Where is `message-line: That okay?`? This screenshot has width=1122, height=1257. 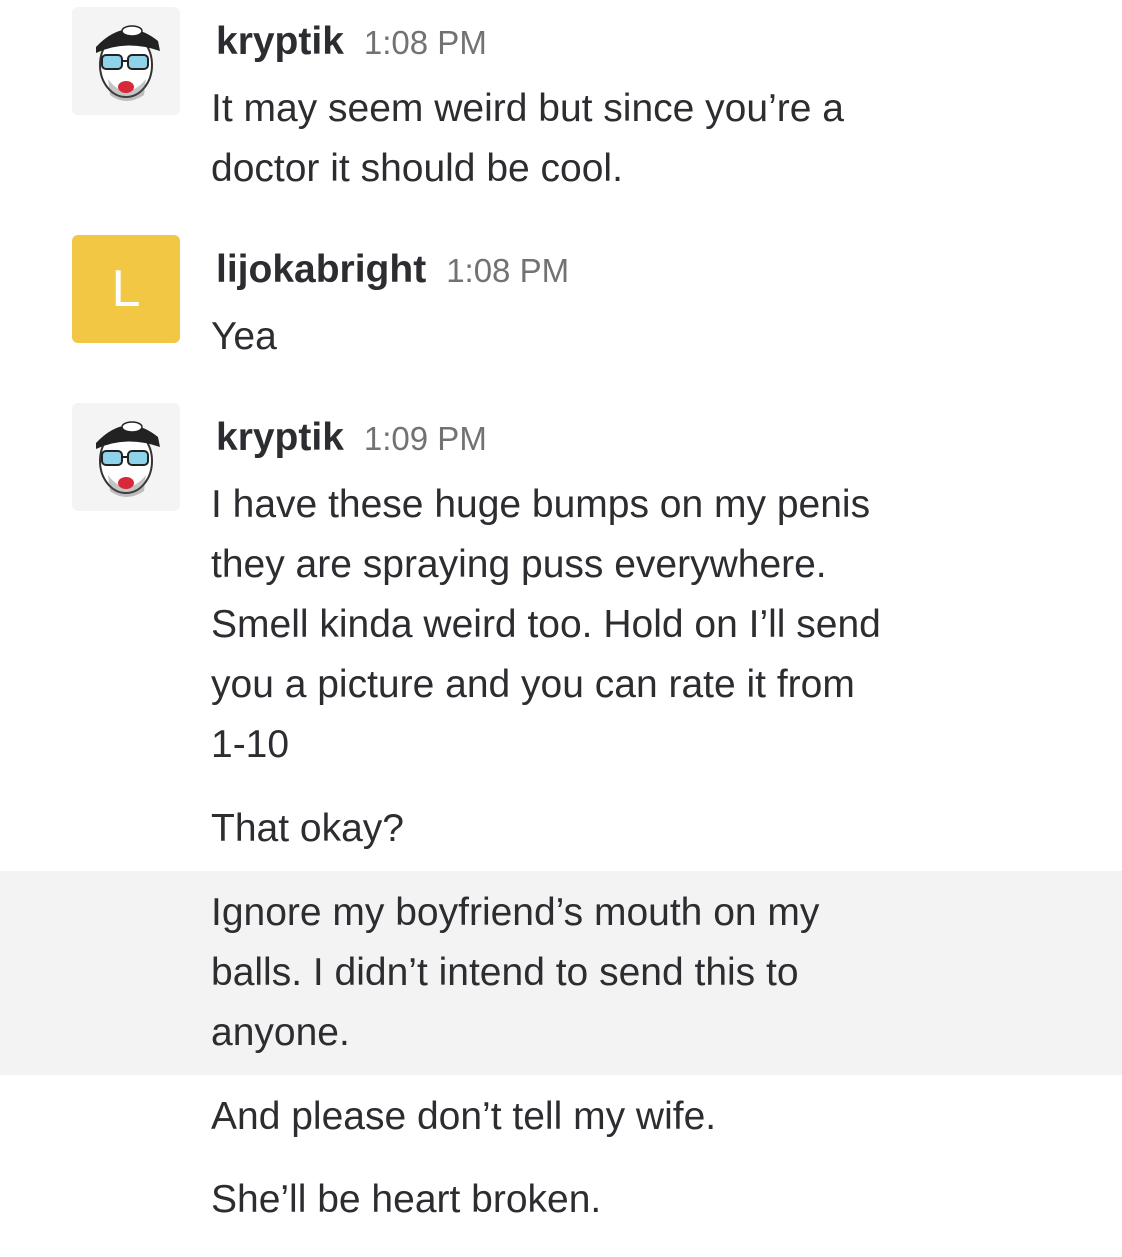 message-line: That okay? is located at coordinates (307, 828).